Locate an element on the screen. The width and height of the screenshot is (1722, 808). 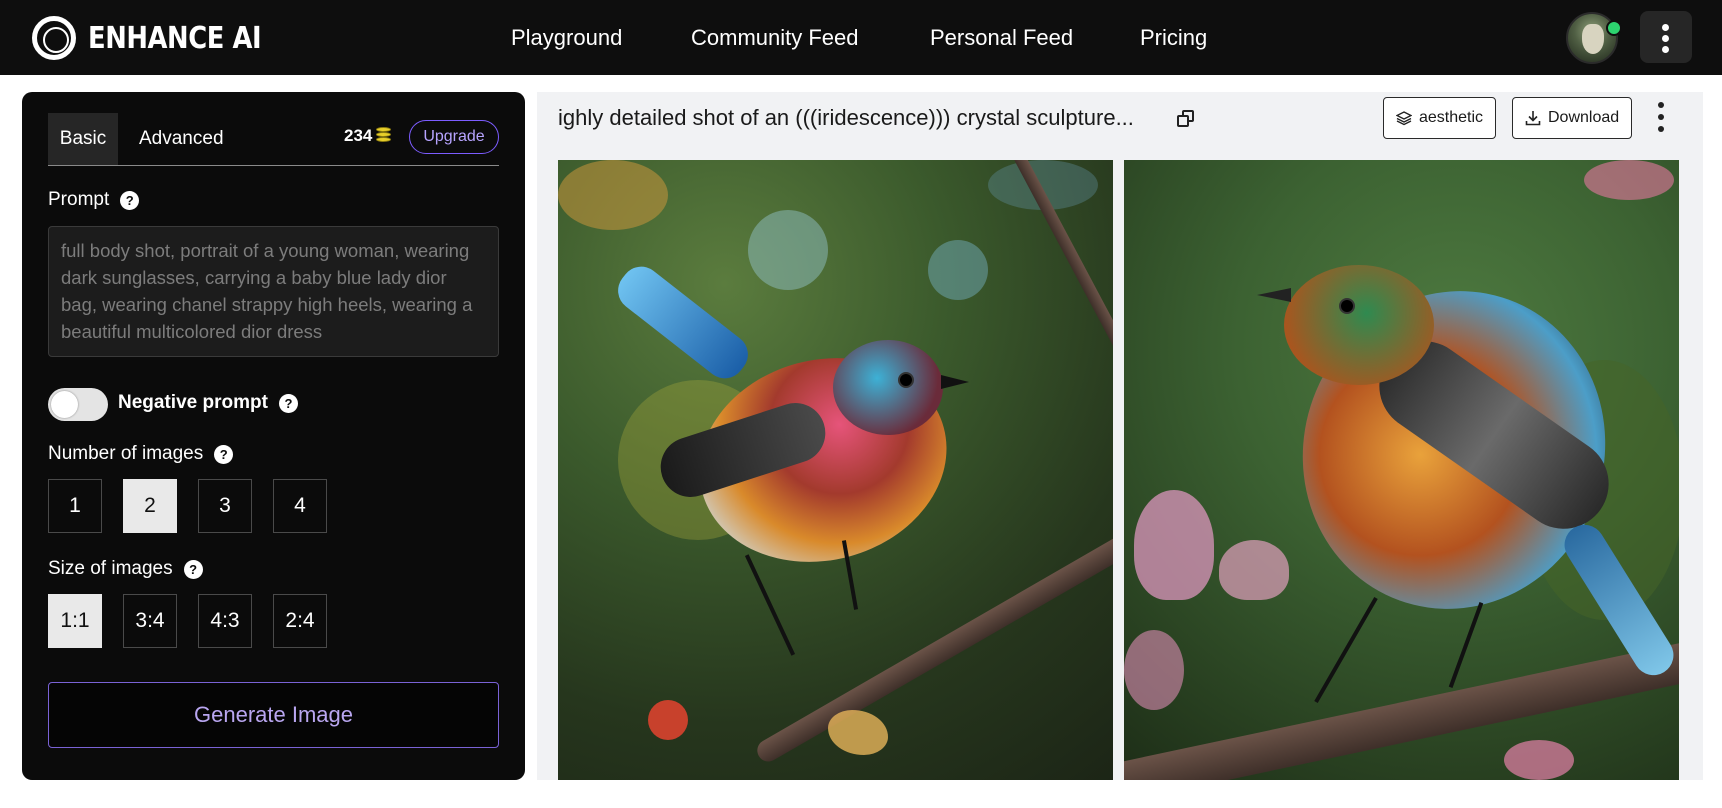
negative-prompt-toggle is located at coordinates (78, 404).